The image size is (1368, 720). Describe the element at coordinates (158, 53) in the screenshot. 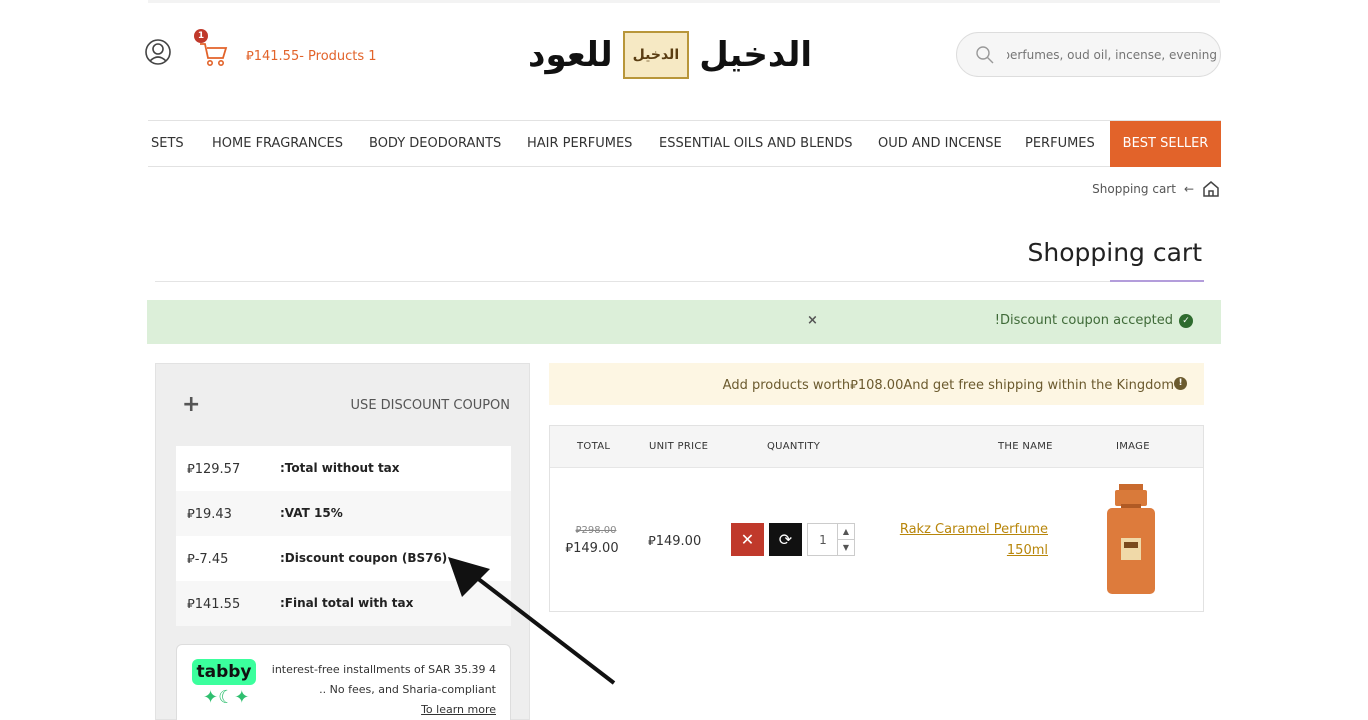

I see `user-icon` at that location.